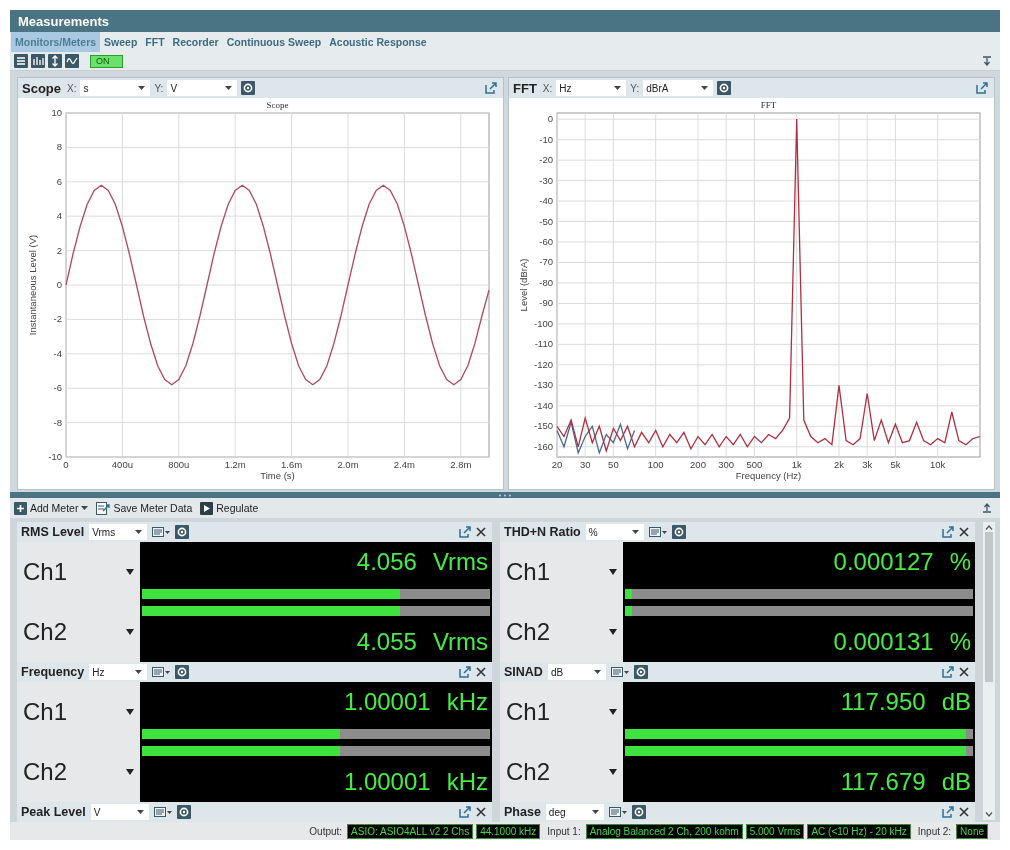  Describe the element at coordinates (613, 464) in the screenshot. I see `tick-label: 50` at that location.